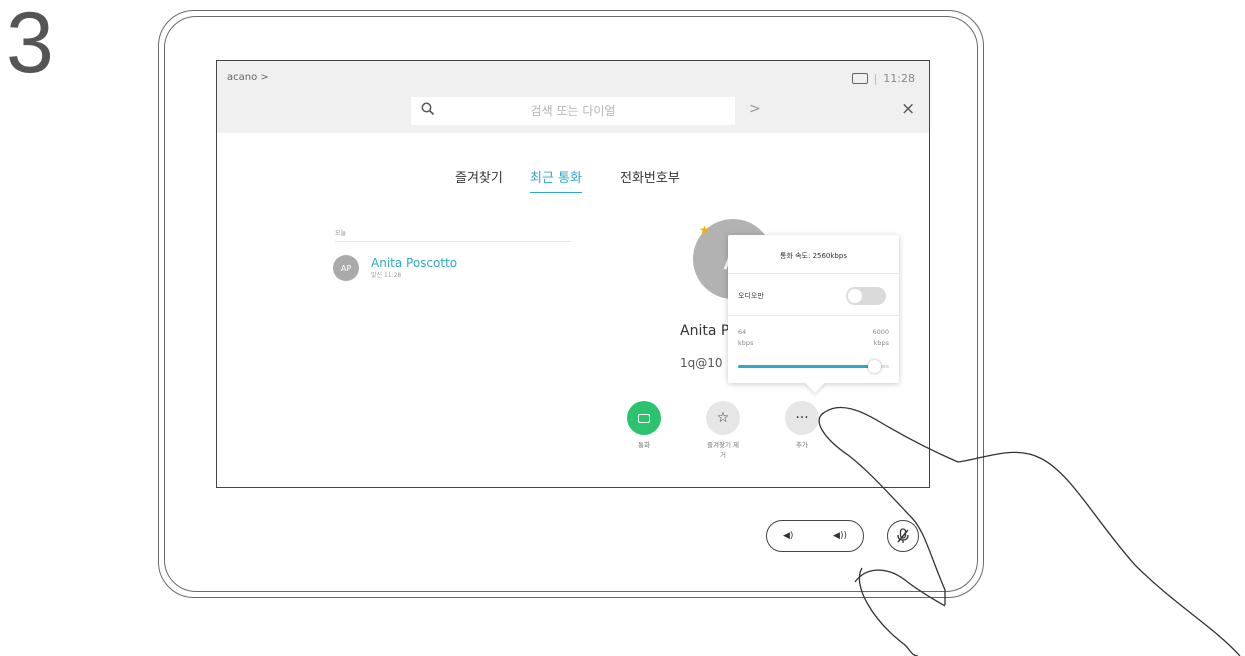 The width and height of the screenshot is (1245, 656). Describe the element at coordinates (1029, 531) in the screenshot. I see `pointing-hand-illustration` at that location.